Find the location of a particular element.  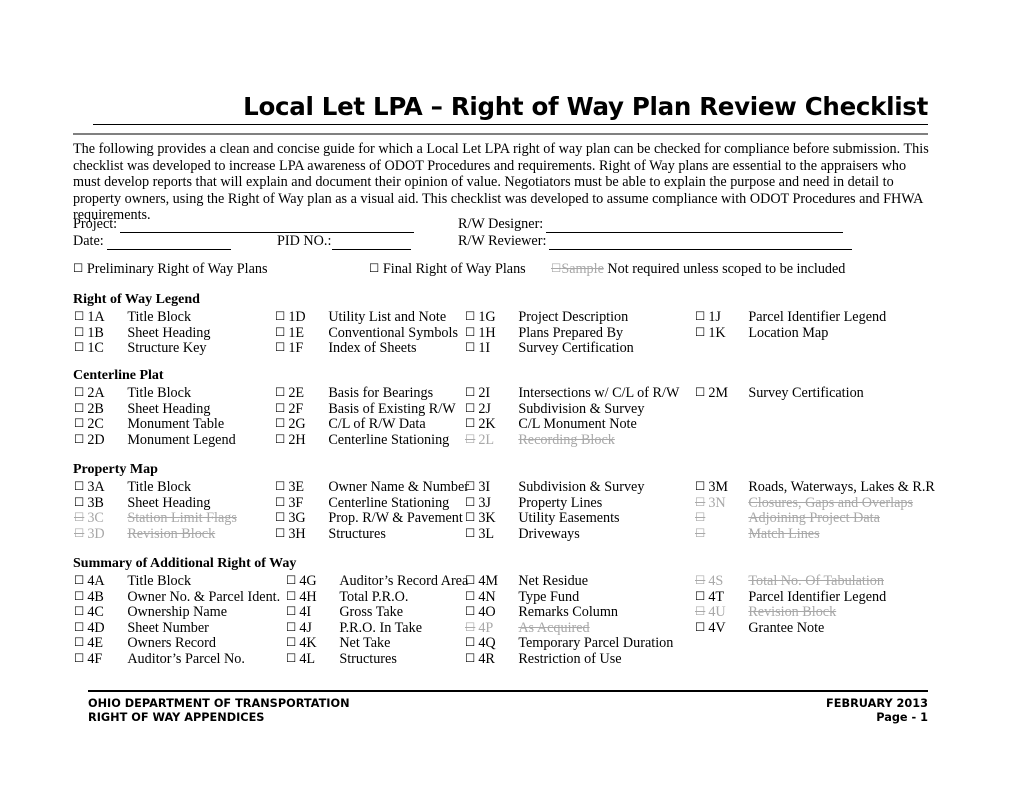

checklist-item: ☐ 4D Sheet Number is located at coordinates (141, 628).